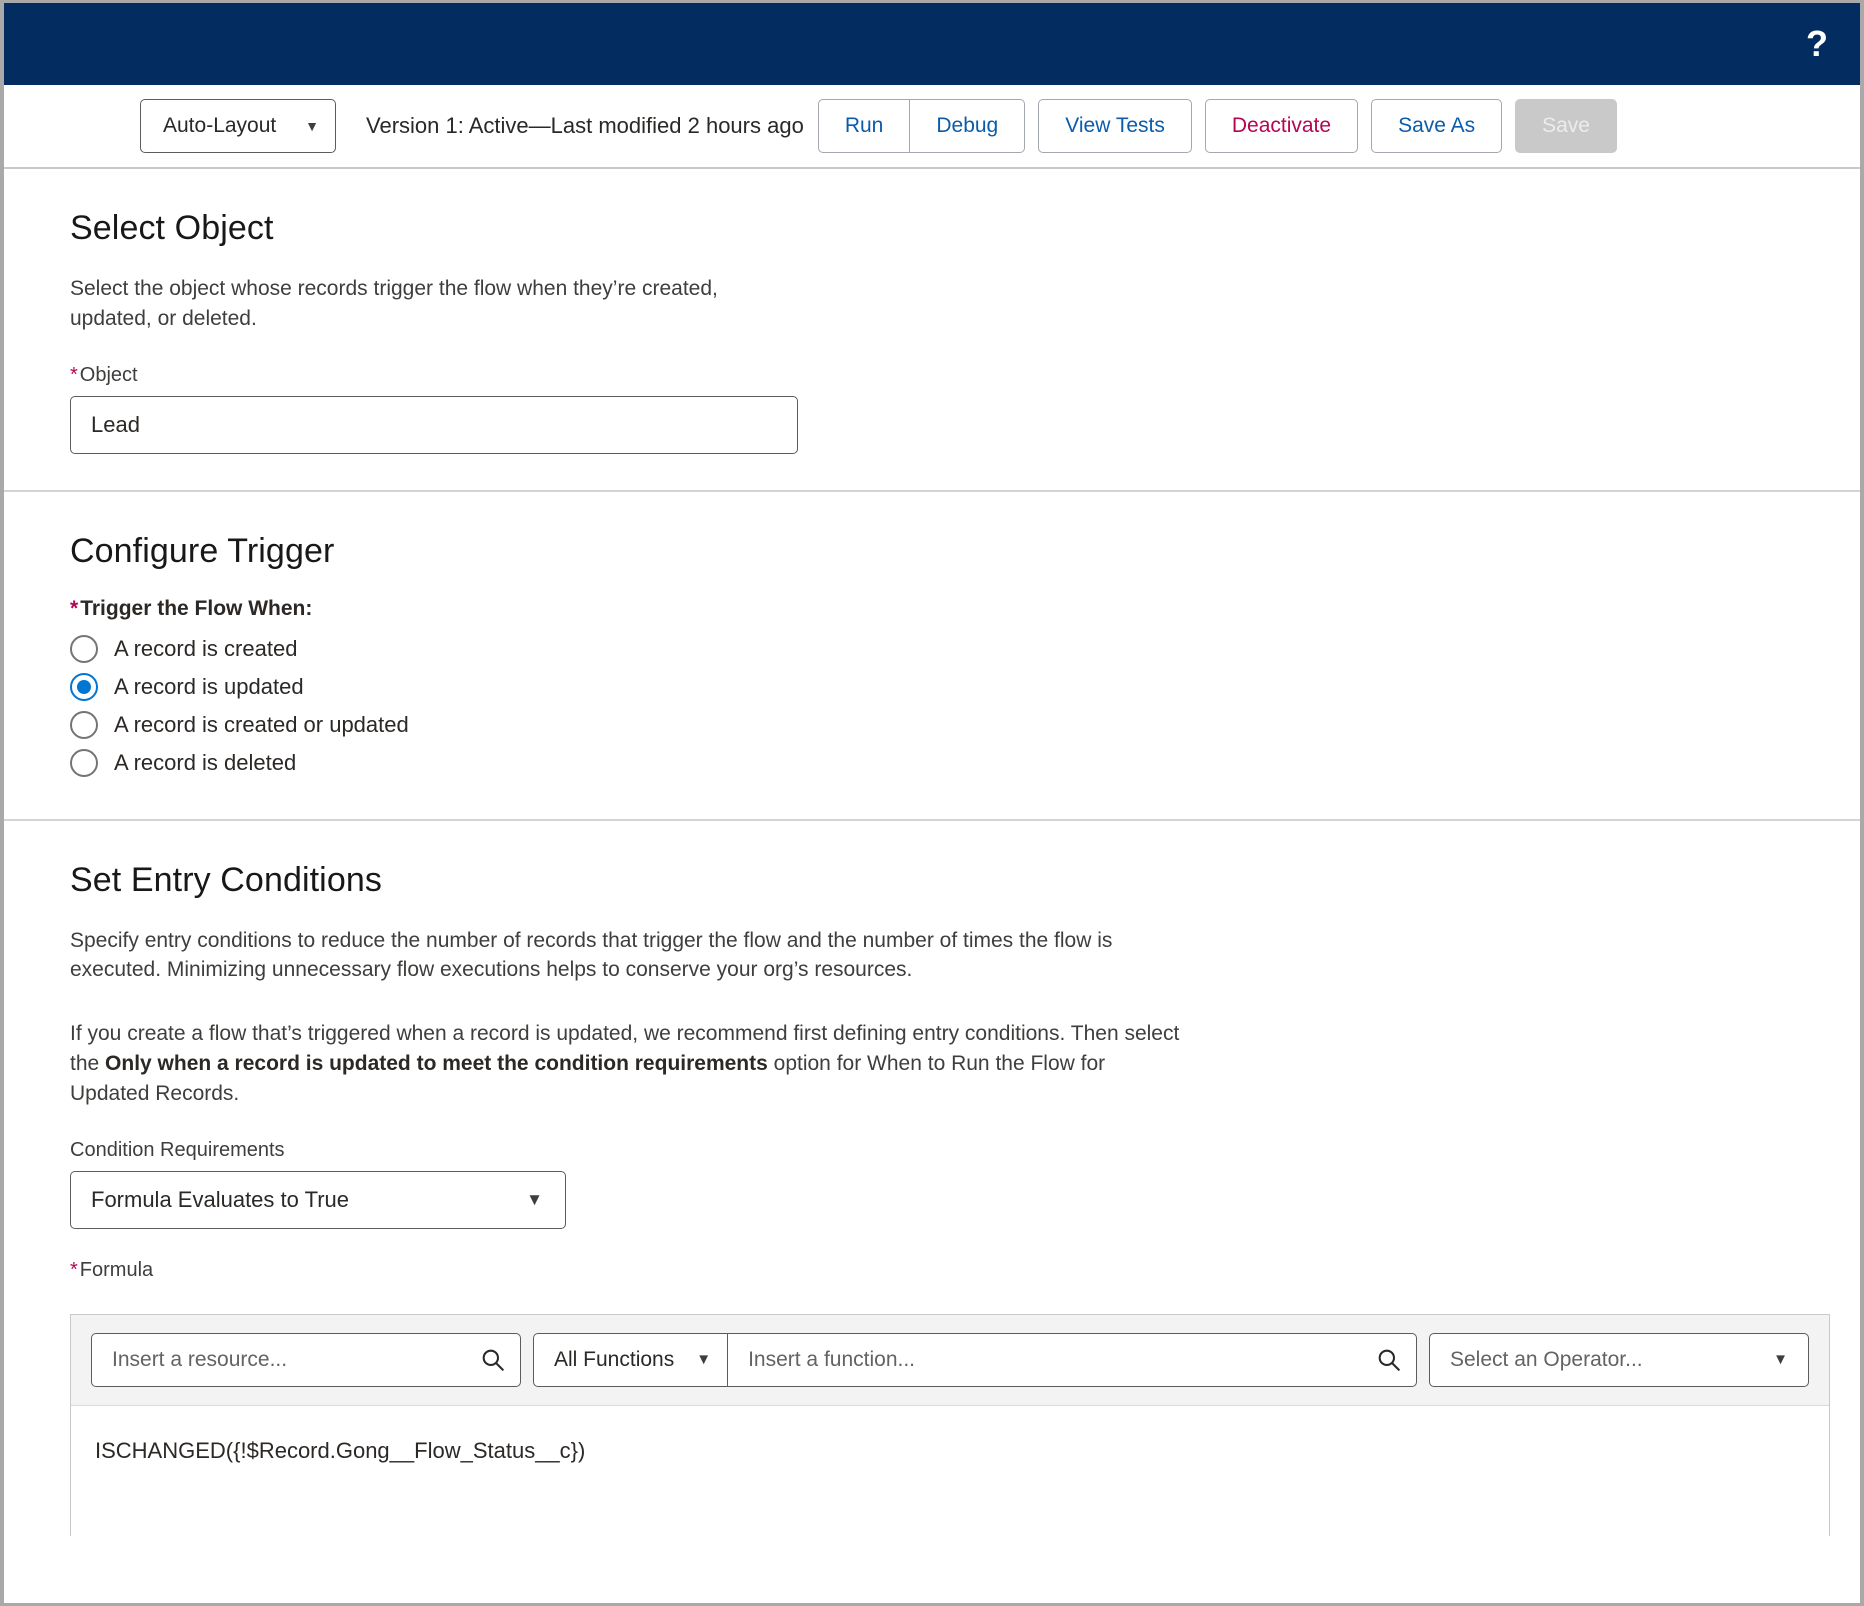 The height and width of the screenshot is (1606, 1864). I want to click on layout-mode-select: Auto-Layout ▼, so click(238, 126).